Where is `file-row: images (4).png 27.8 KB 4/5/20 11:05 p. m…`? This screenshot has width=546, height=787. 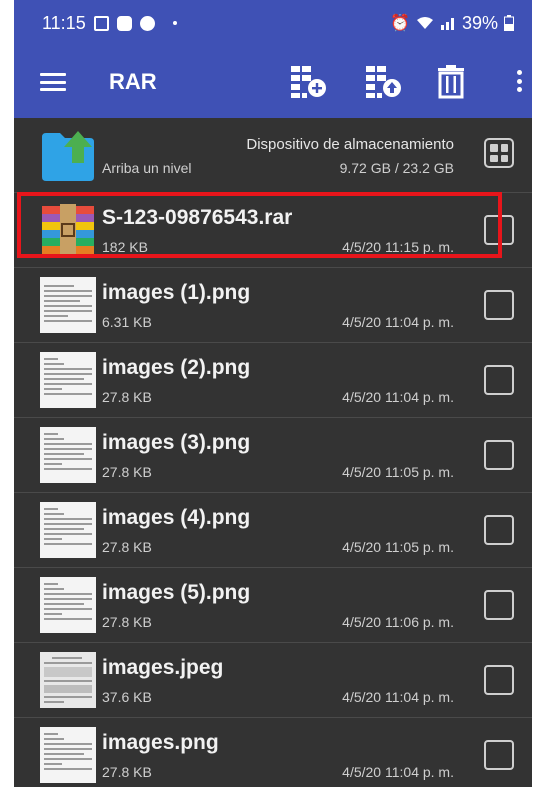
file-row: images (4).png 27.8 KB 4/5/20 11:05 p. m… is located at coordinates (273, 530).